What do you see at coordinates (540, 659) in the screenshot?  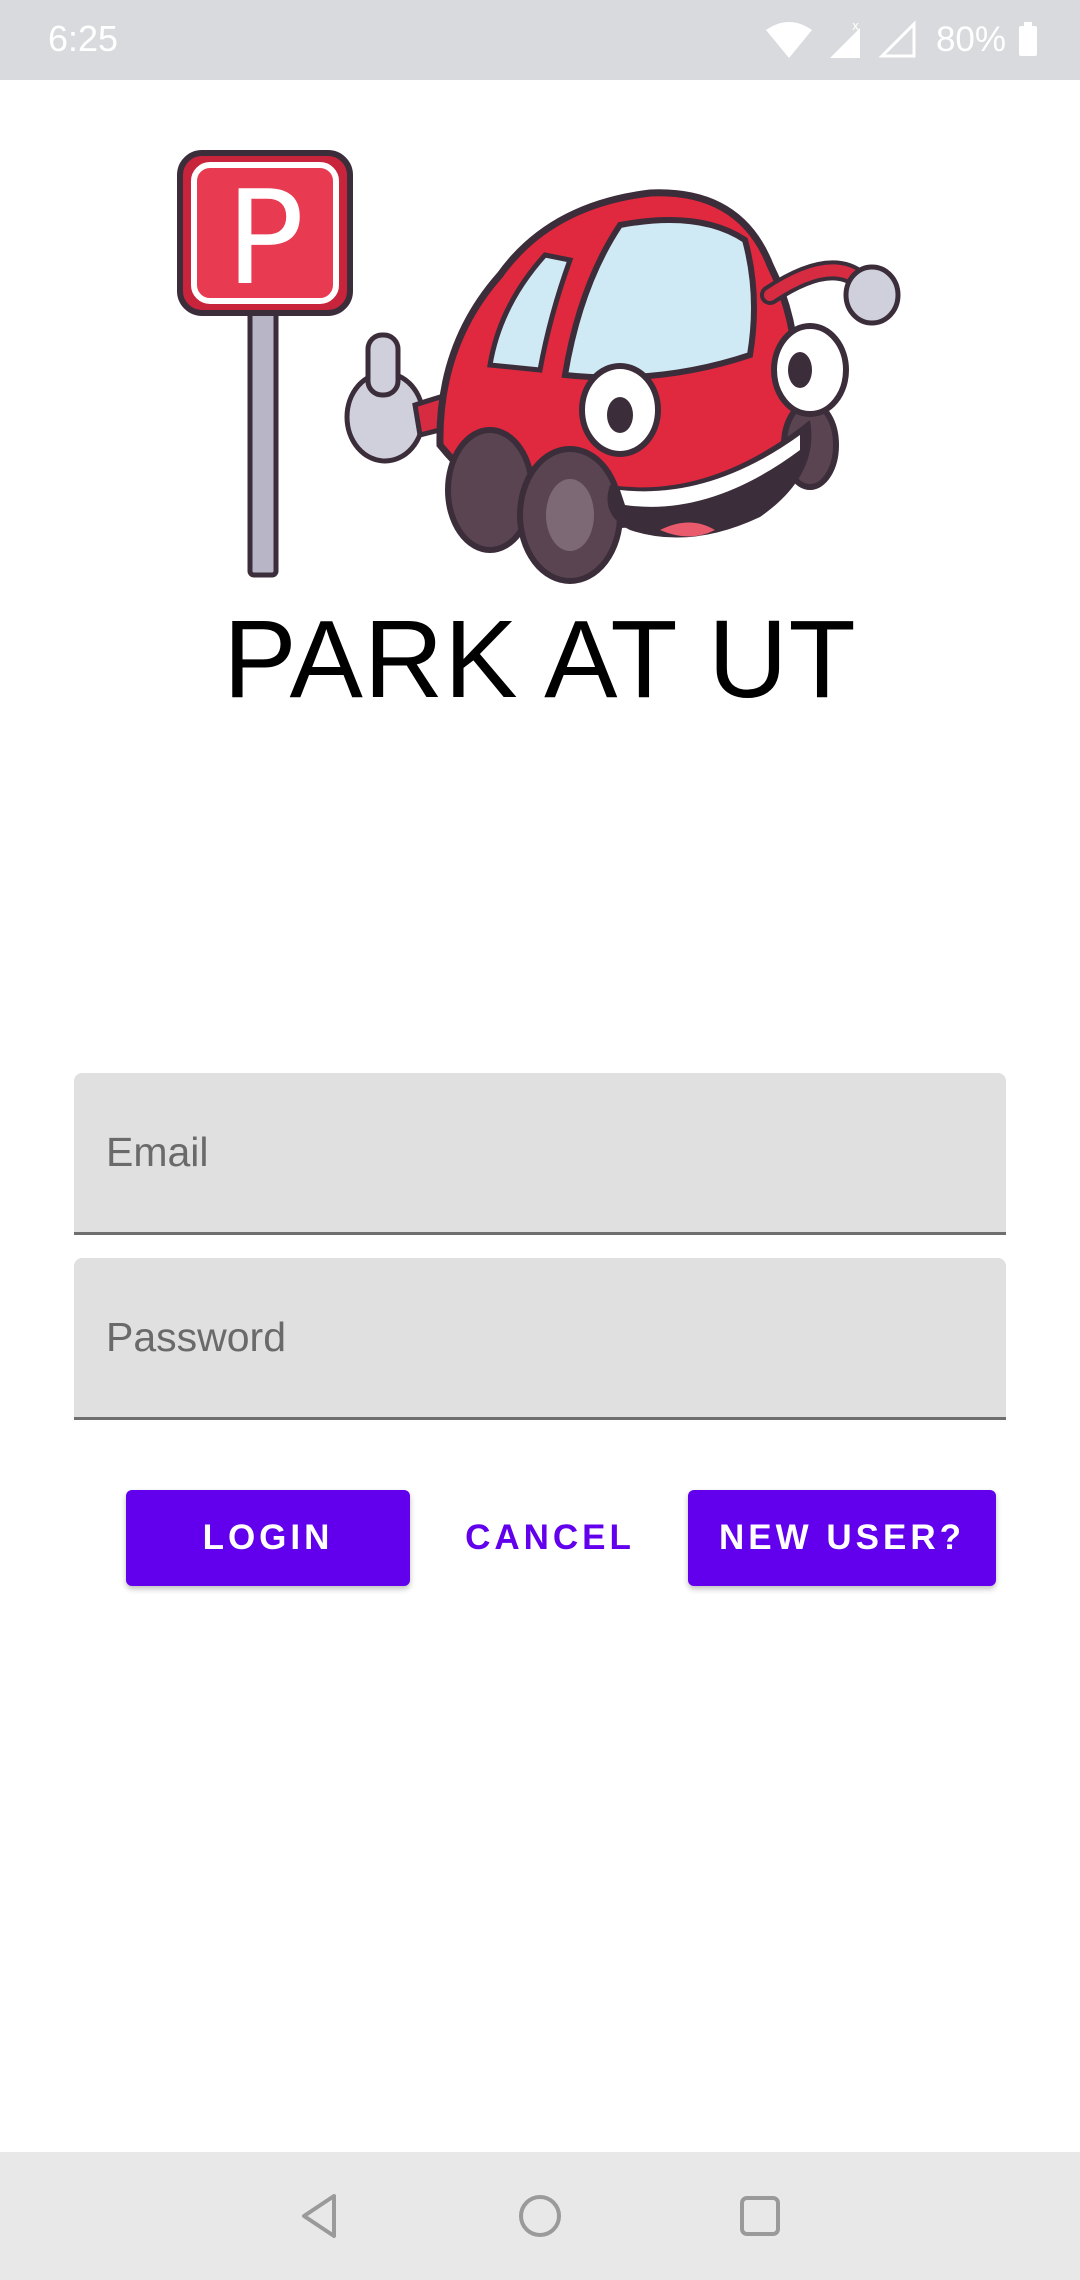 I see `app-title: PARK AT UT` at bounding box center [540, 659].